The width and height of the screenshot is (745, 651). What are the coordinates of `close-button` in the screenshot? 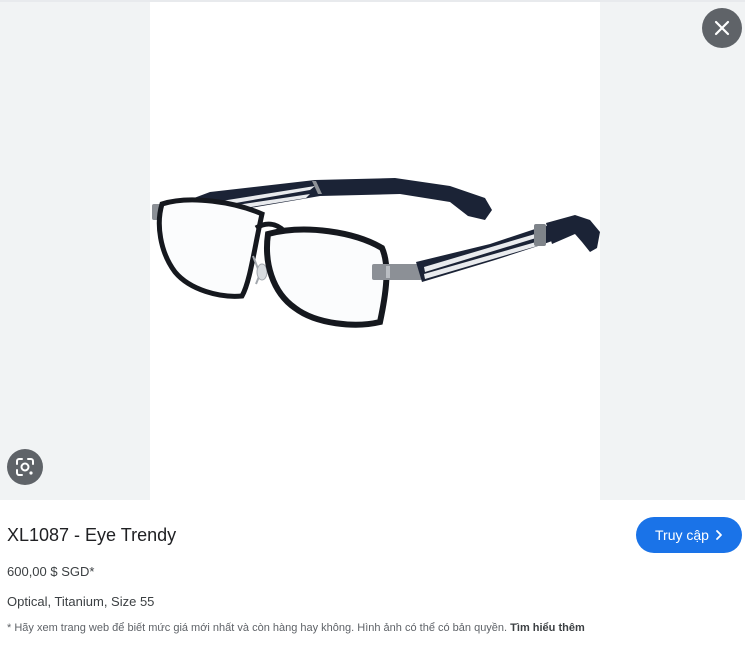 It's located at (722, 28).